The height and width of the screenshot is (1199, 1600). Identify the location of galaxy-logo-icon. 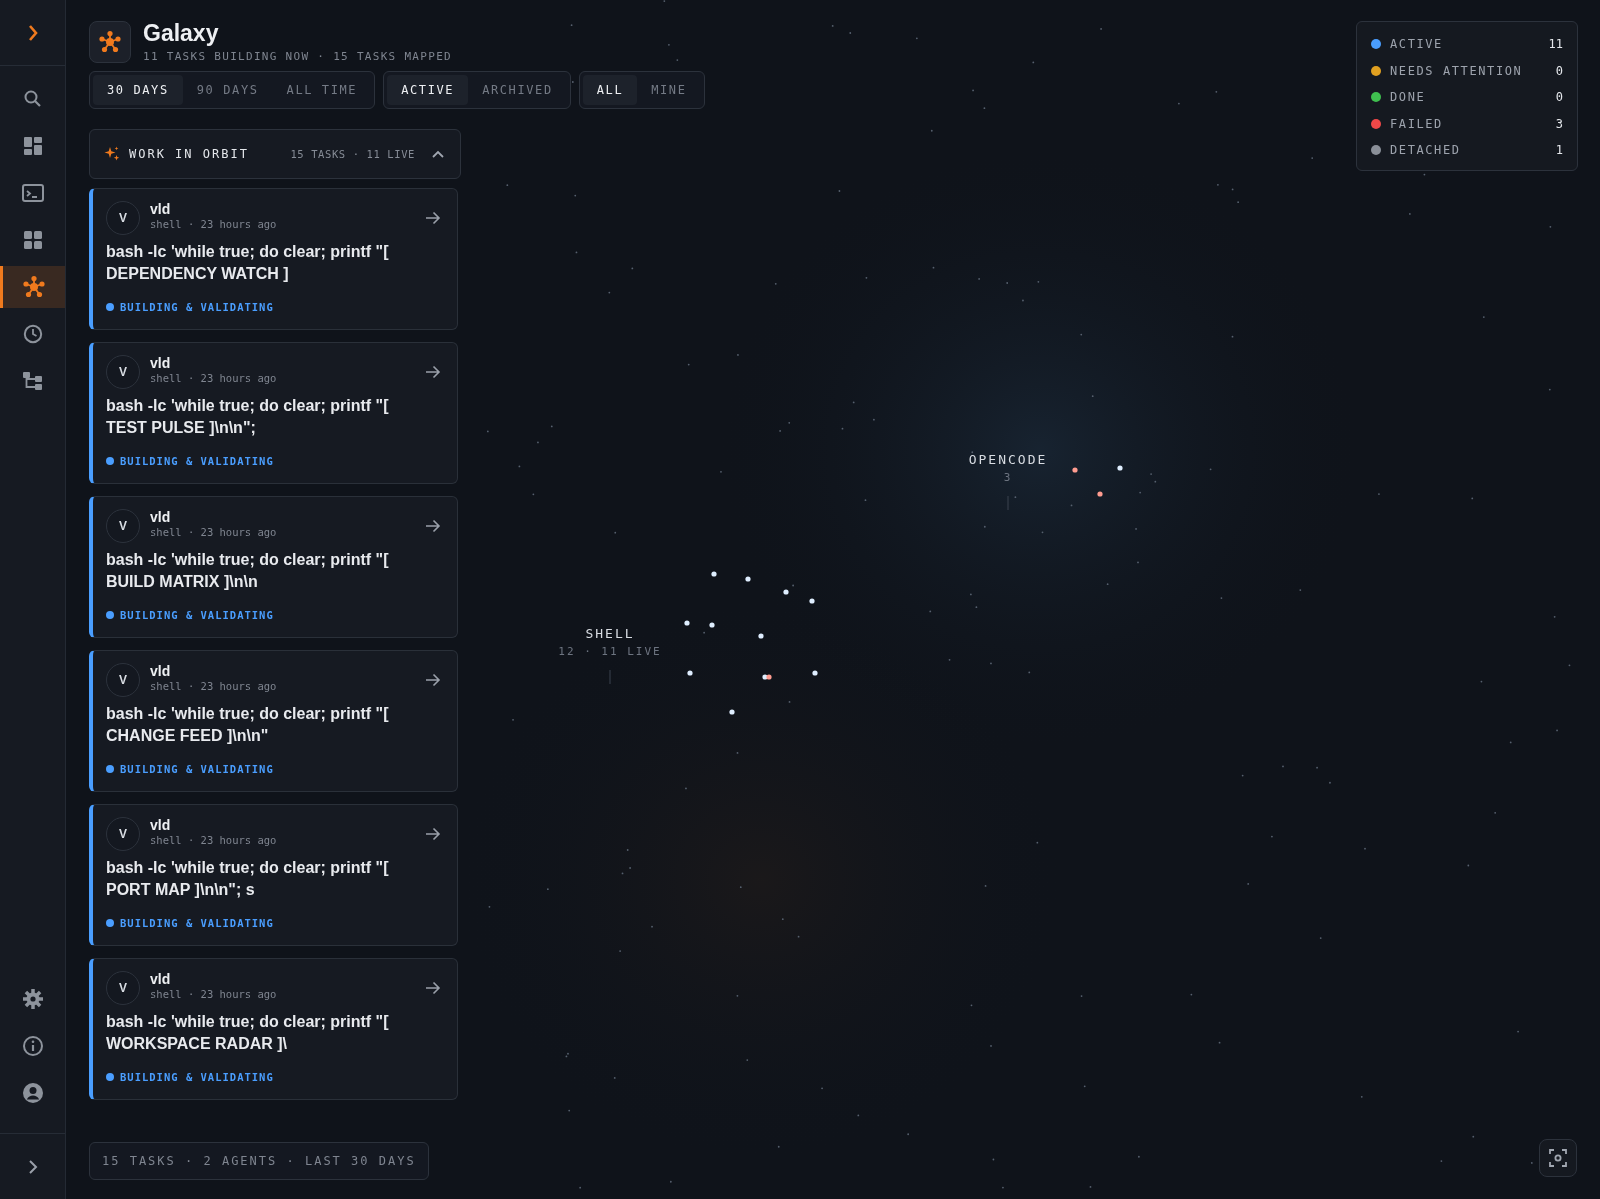
(110, 42).